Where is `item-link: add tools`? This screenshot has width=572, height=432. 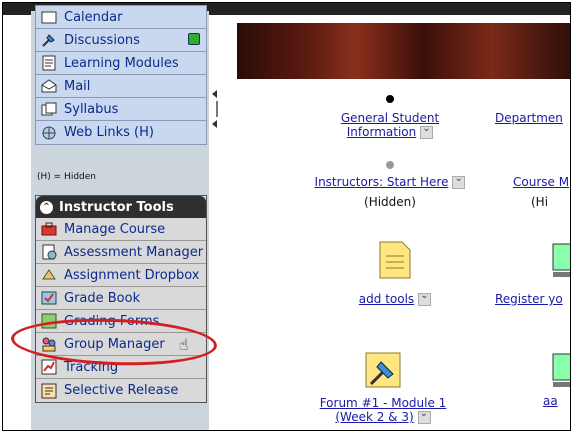 item-link: add tools is located at coordinates (386, 299).